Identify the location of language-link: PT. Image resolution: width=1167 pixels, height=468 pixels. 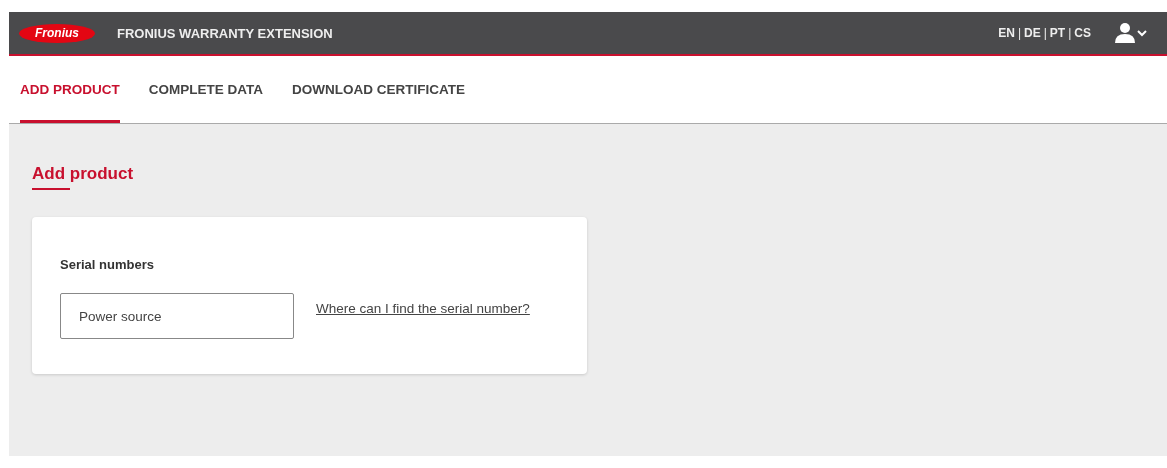
(1057, 33).